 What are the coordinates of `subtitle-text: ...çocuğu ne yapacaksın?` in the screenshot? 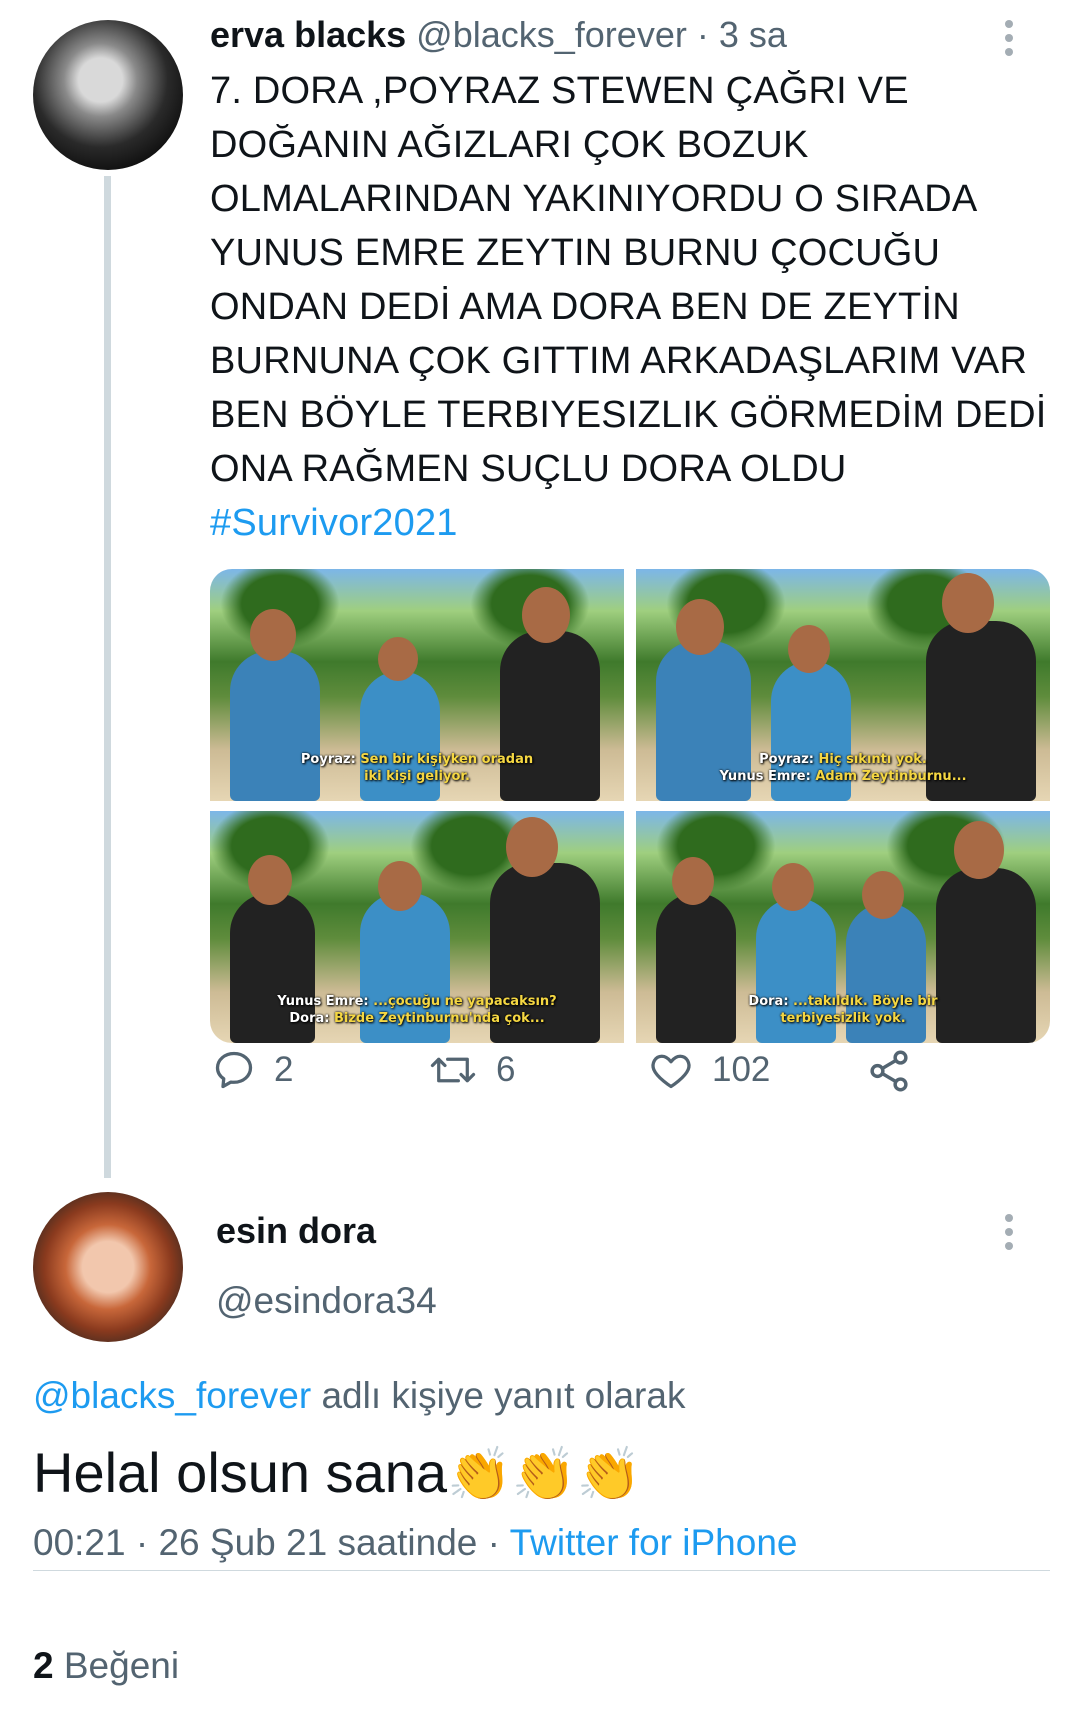 It's located at (462, 1001).